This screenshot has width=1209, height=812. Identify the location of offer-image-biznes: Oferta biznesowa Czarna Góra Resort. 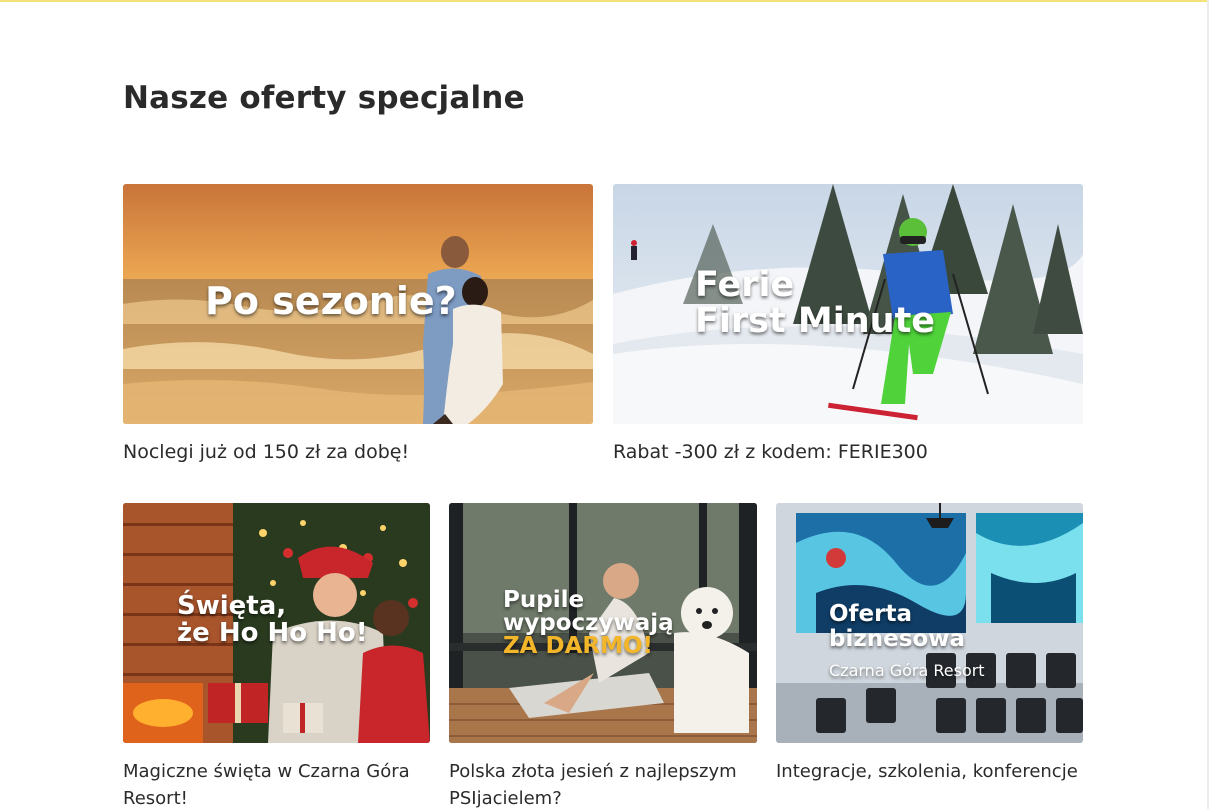
(929, 623).